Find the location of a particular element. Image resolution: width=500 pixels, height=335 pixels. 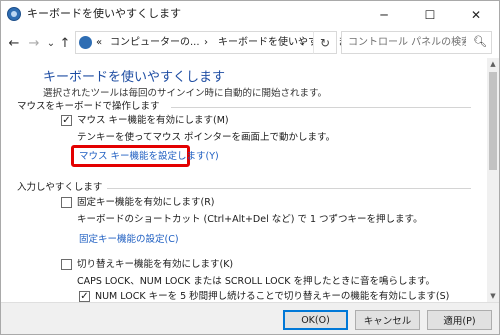

up-arrow-icon: ↑ is located at coordinates (65, 43).